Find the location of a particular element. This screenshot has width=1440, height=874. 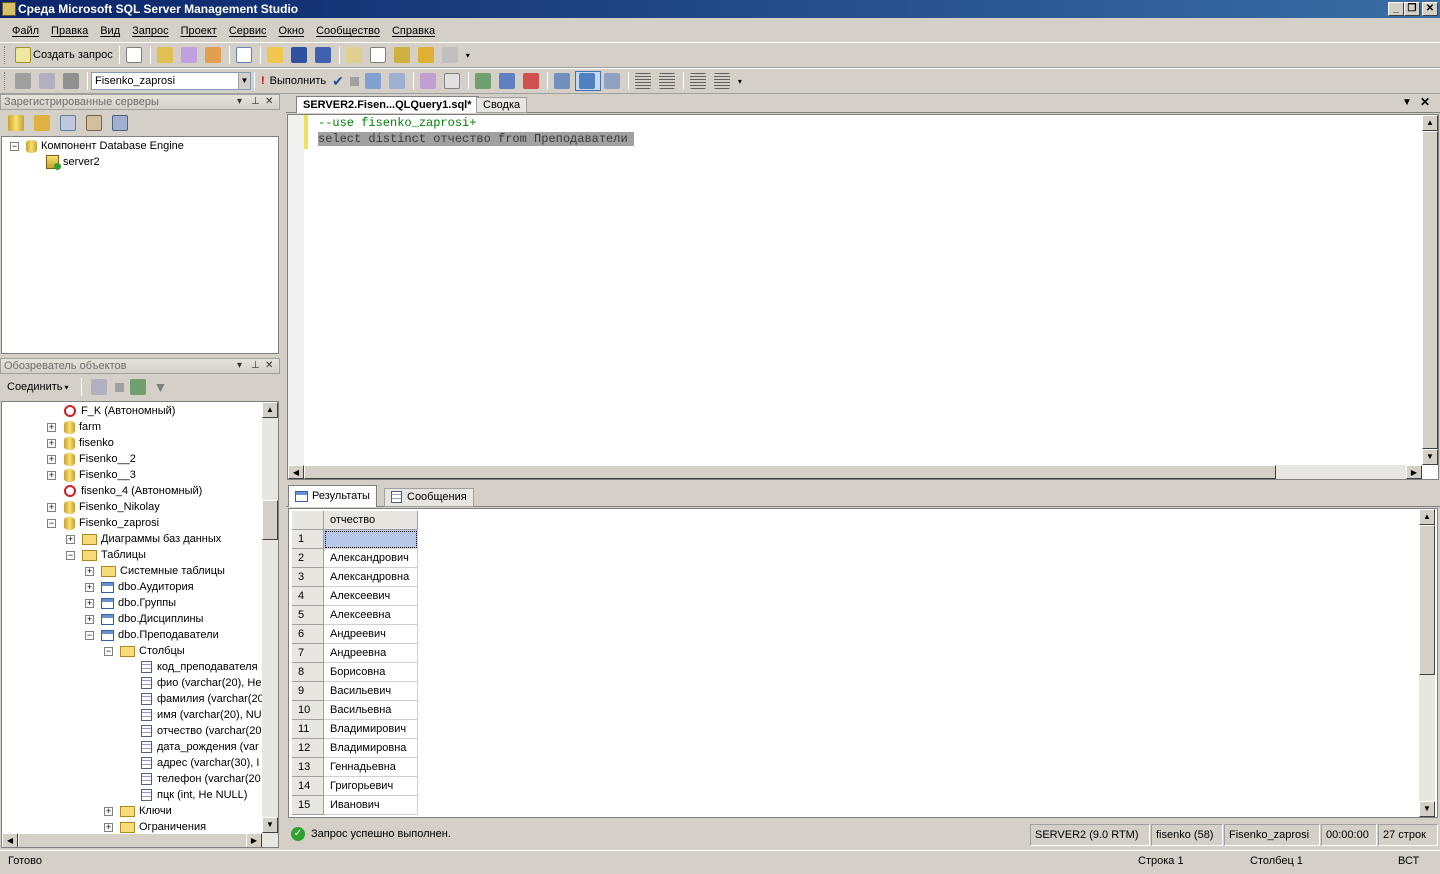

tree-node-folder: Диаграммы баз данных is located at coordinates (151, 539).